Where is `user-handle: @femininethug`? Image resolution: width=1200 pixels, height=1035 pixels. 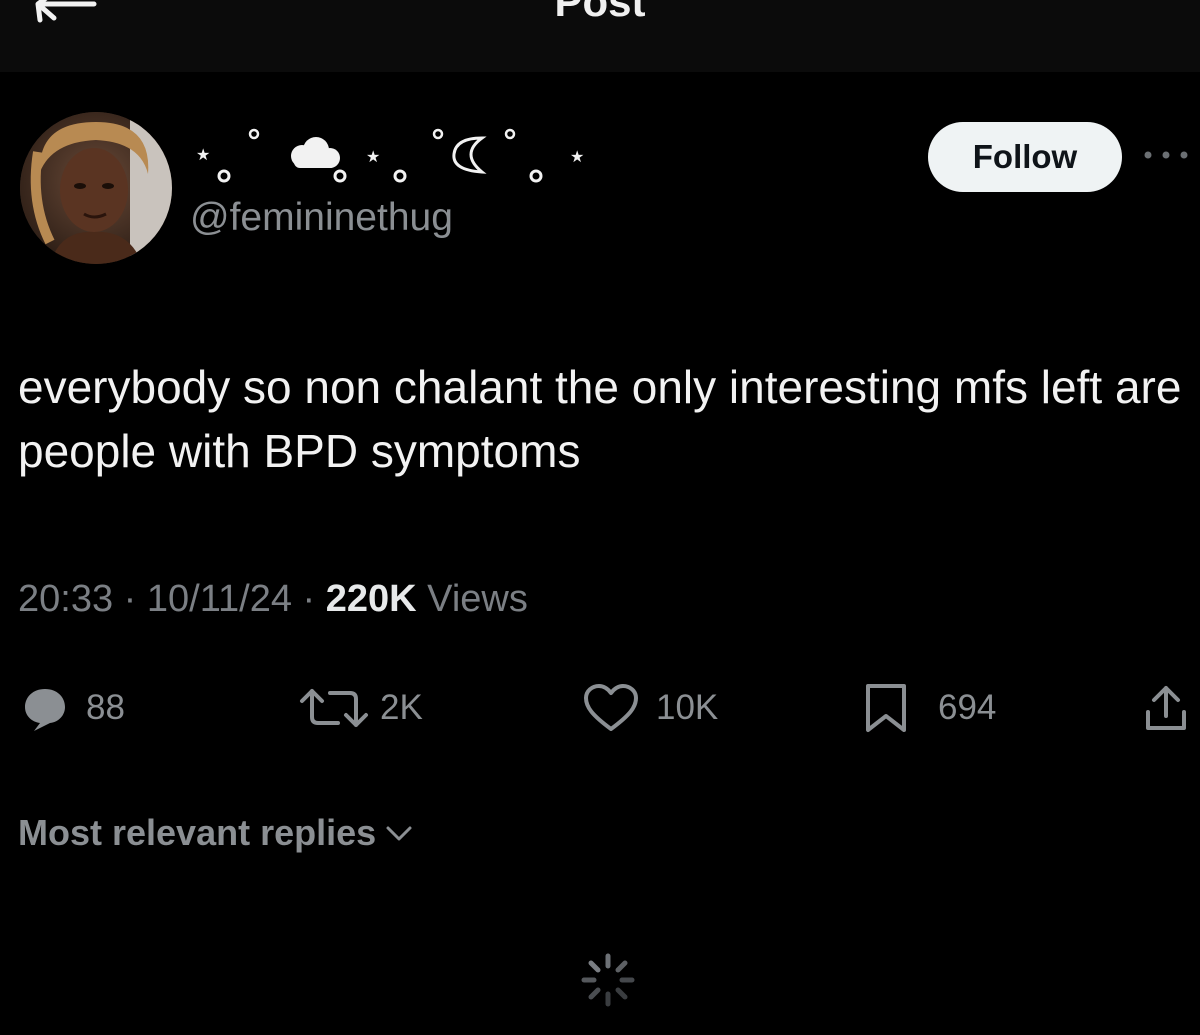 user-handle: @femininethug is located at coordinates (321, 218).